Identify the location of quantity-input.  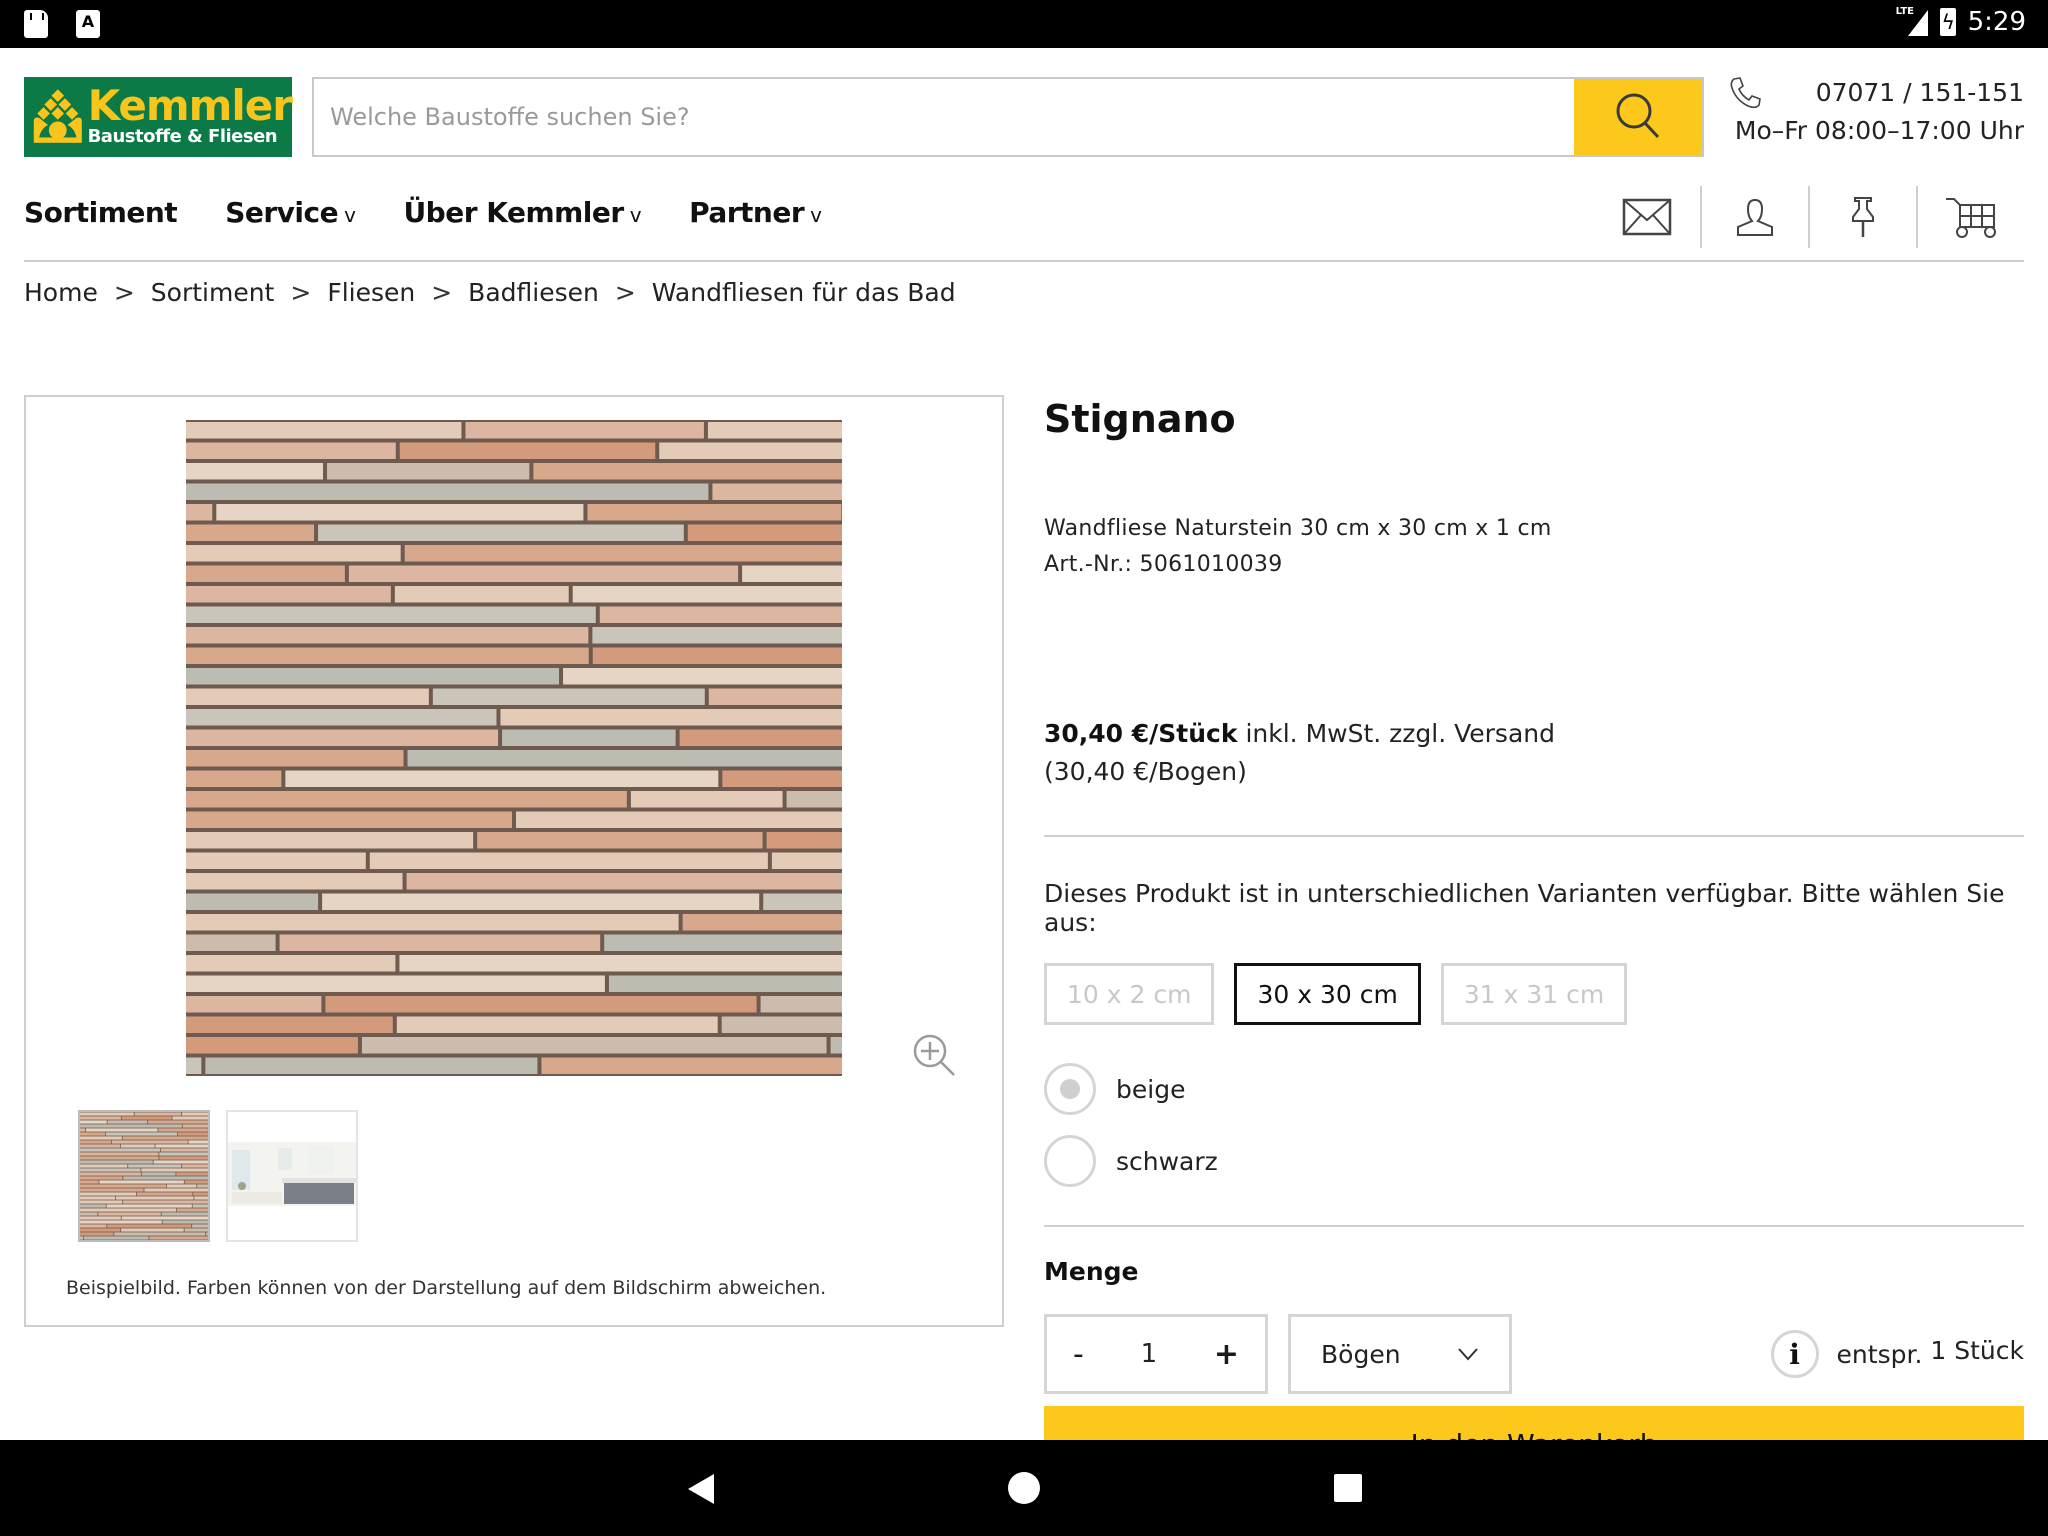
(1148, 1354).